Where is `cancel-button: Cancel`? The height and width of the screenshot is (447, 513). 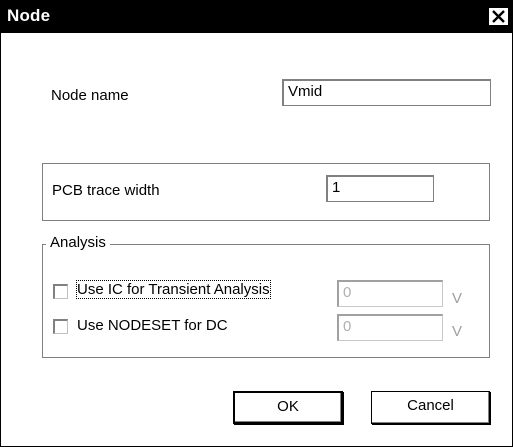
cancel-button: Cancel is located at coordinates (430, 407).